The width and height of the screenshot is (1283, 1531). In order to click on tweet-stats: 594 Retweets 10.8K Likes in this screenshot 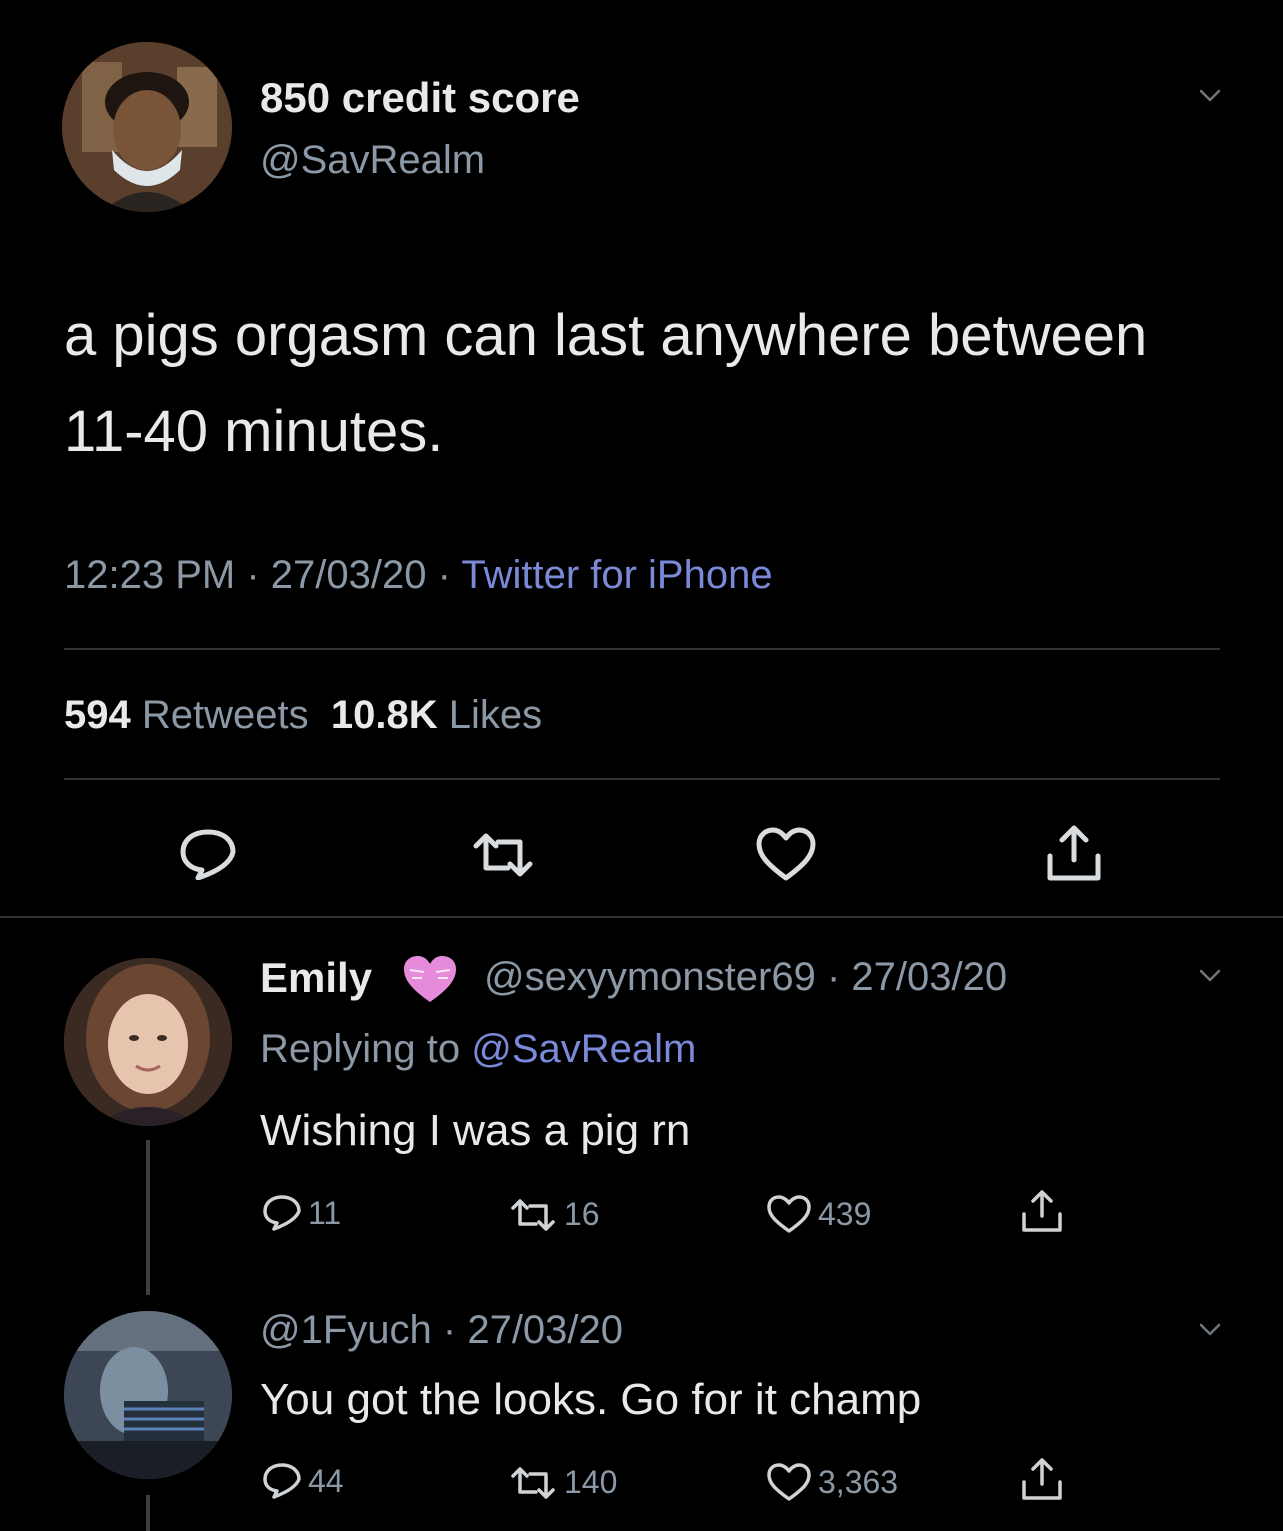, I will do `click(303, 715)`.